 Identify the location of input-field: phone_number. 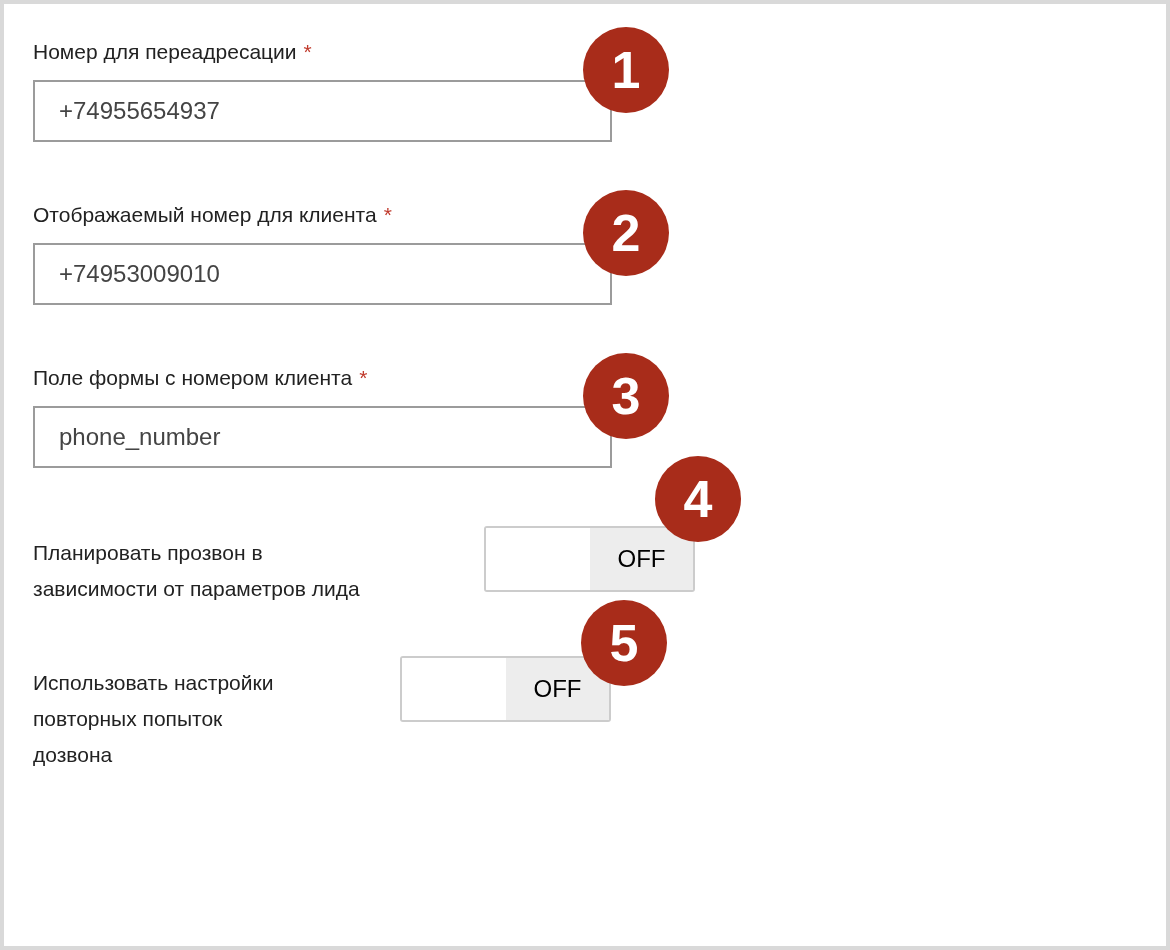
(322, 437).